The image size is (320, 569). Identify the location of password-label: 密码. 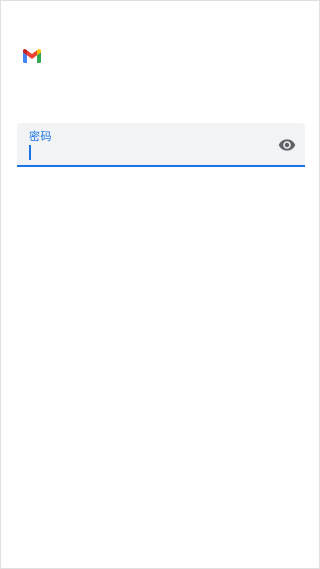
(40, 136).